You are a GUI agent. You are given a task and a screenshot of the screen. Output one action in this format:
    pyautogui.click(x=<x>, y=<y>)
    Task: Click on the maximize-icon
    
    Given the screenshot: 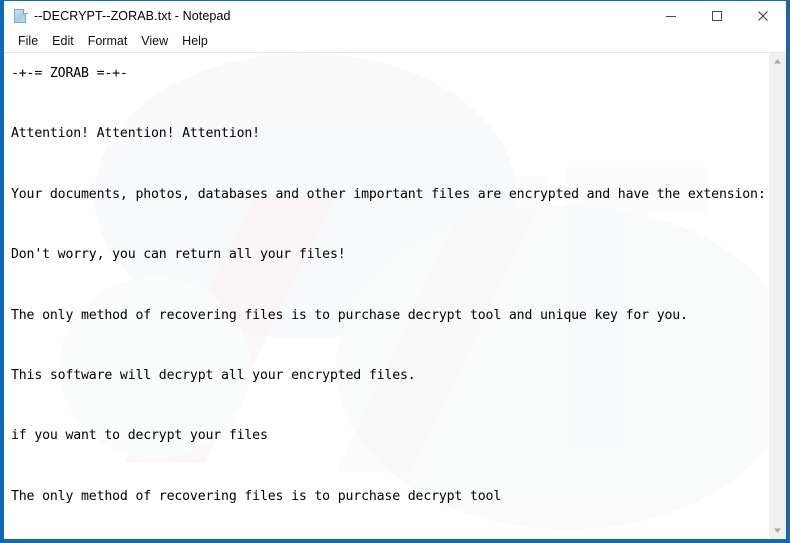 What is the action you would take?
    pyautogui.click(x=717, y=16)
    